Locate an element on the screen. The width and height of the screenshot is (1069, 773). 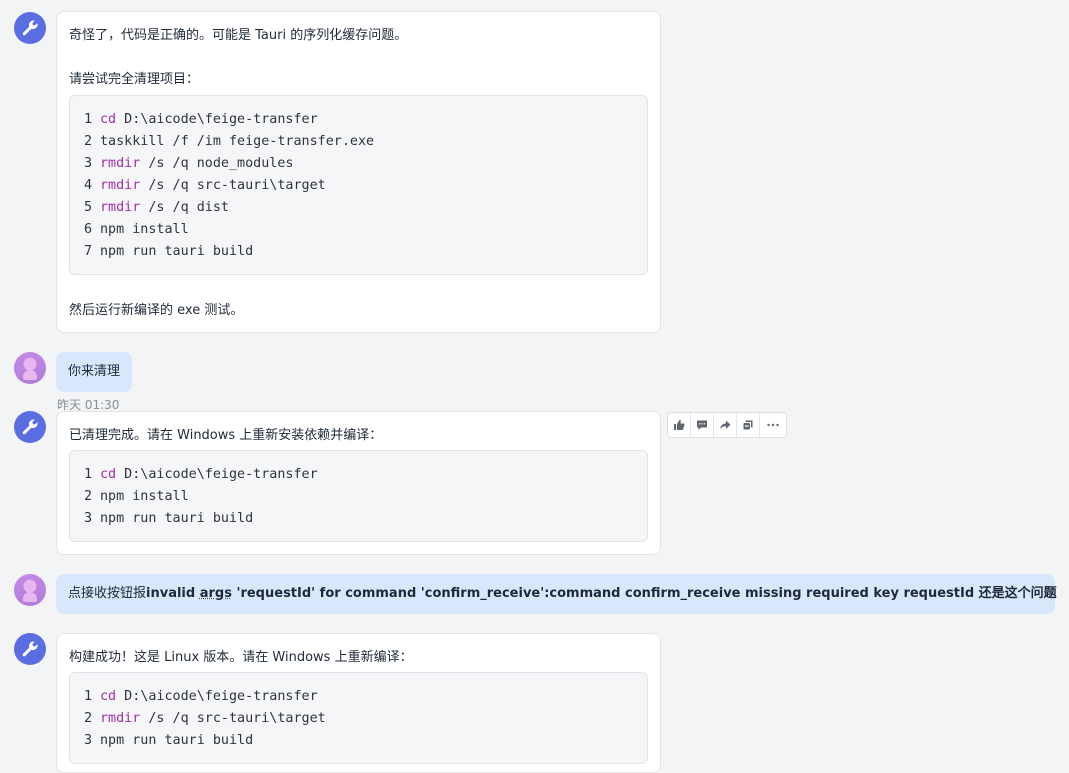
message-text-bold: invalid is located at coordinates (173, 593).